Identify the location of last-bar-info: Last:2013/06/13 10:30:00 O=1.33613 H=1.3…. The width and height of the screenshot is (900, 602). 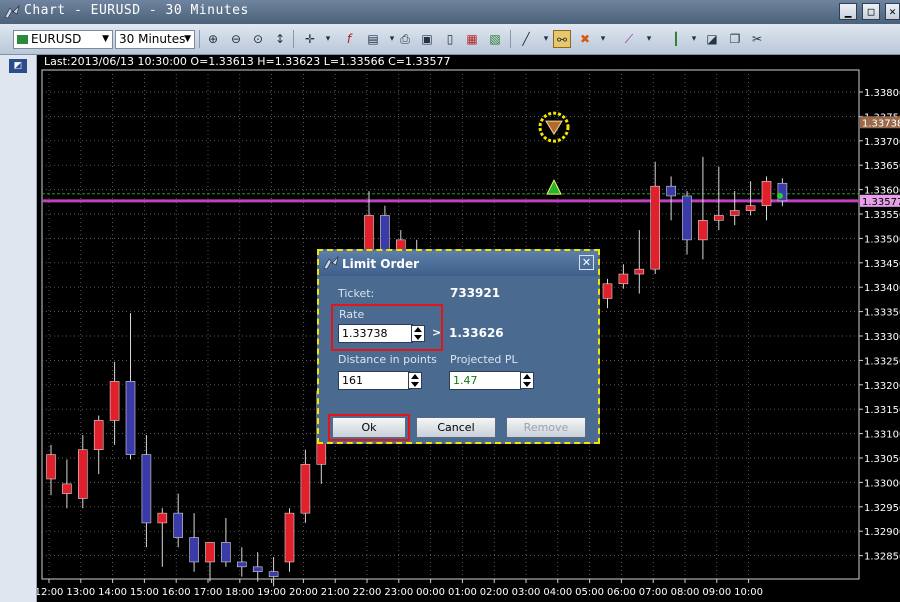
(247, 61).